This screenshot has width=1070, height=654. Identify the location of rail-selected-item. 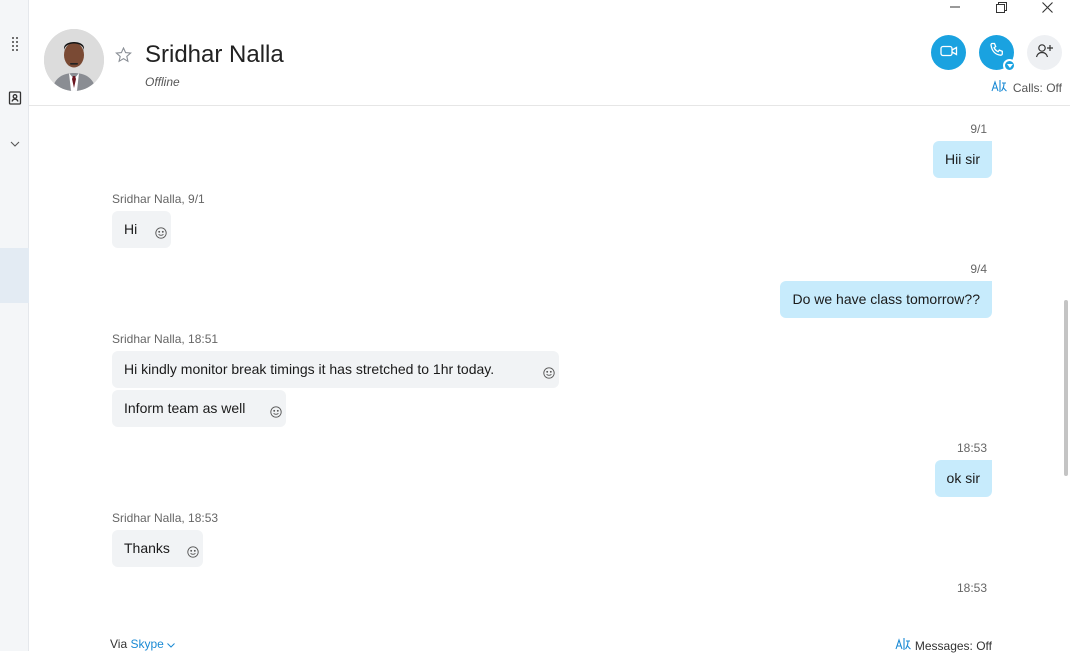
(14, 275).